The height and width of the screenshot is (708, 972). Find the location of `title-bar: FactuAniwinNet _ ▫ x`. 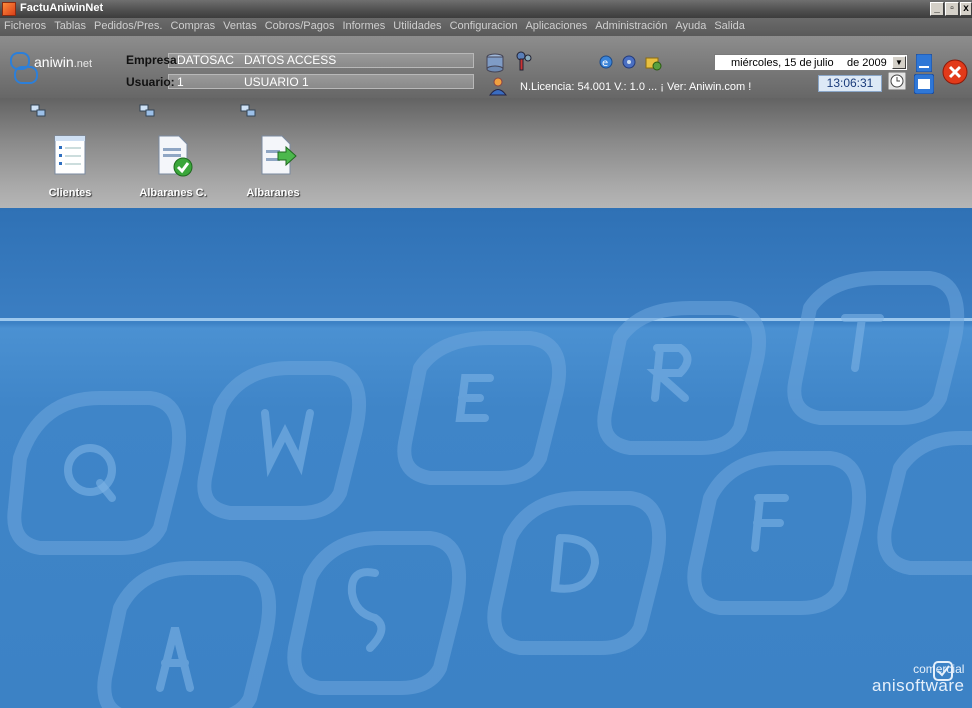

title-bar: FactuAniwinNet _ ▫ x is located at coordinates (486, 9).